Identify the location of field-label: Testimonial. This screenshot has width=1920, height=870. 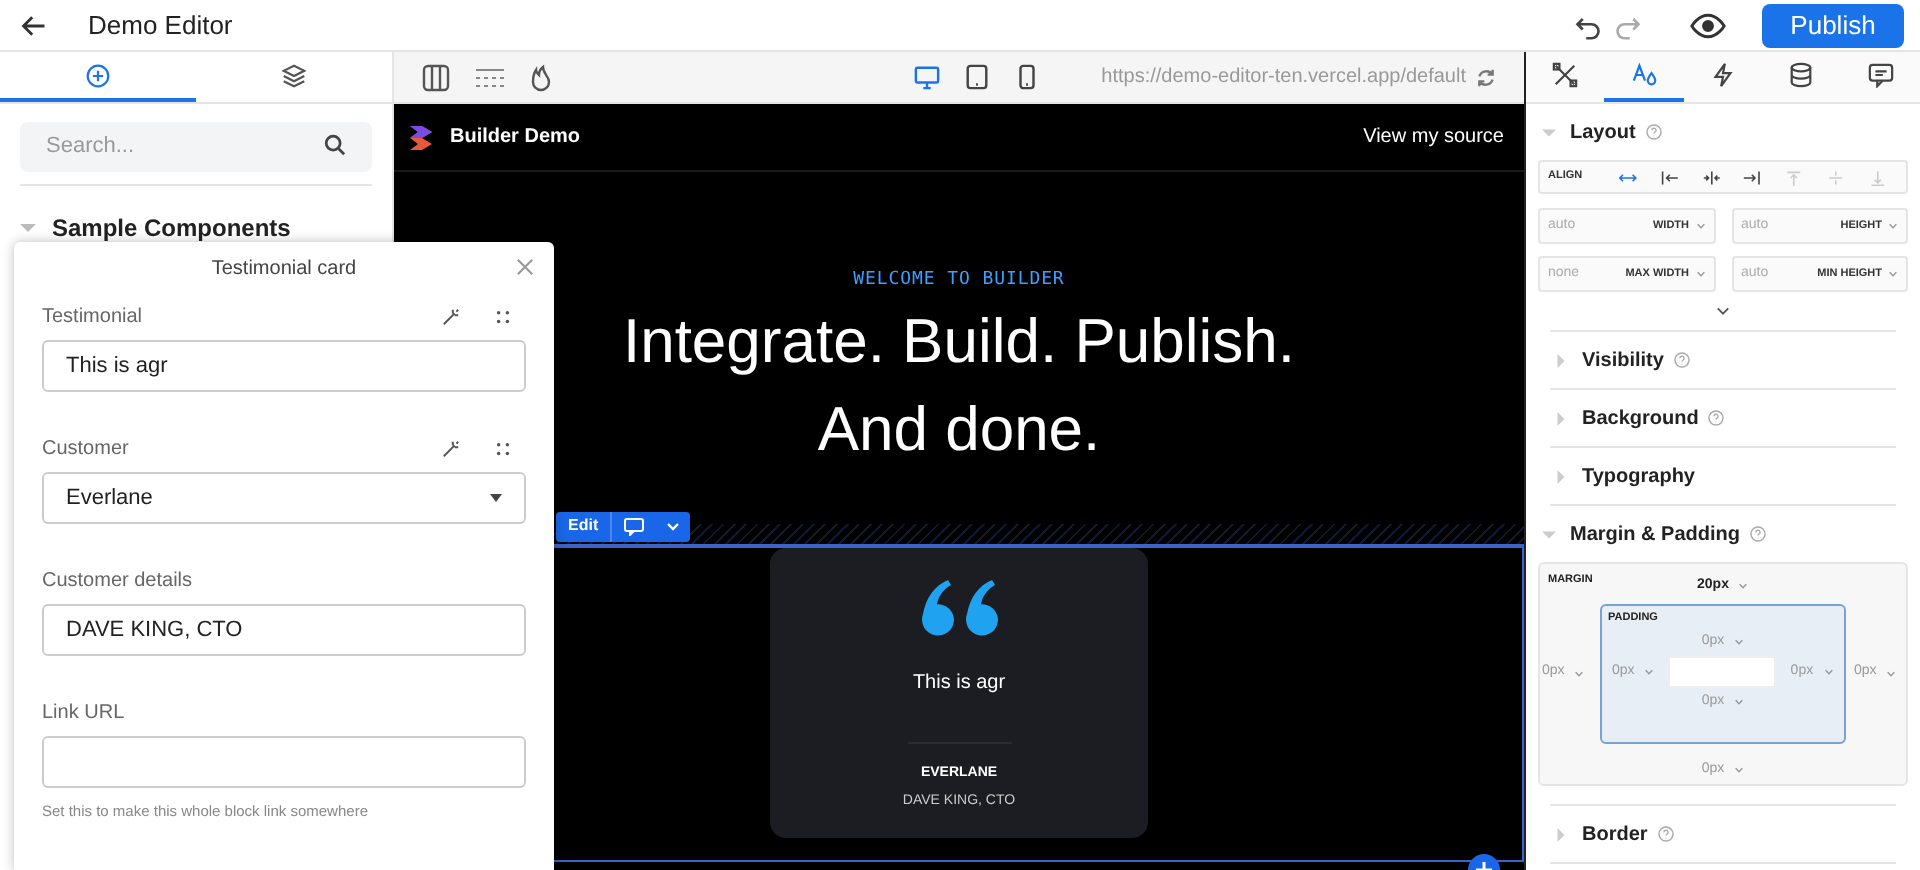
(93, 317).